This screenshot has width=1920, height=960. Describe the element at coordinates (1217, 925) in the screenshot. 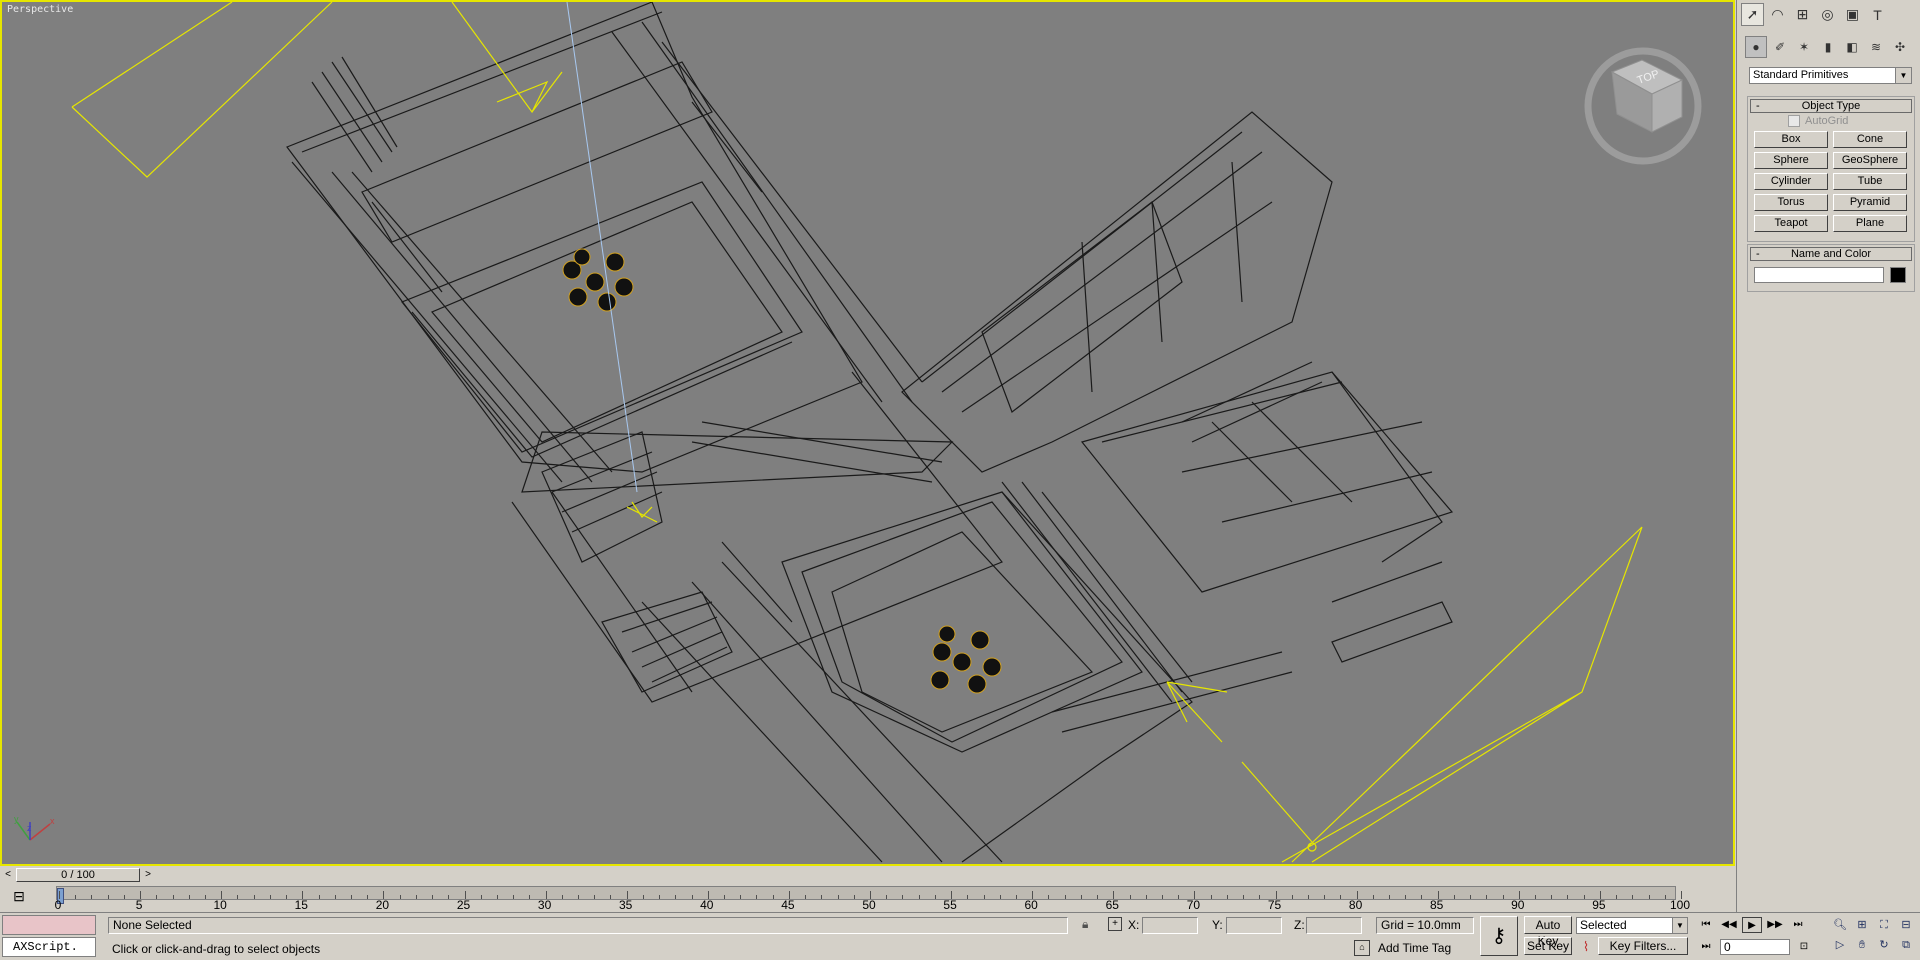

I see `y-label: Y:` at that location.